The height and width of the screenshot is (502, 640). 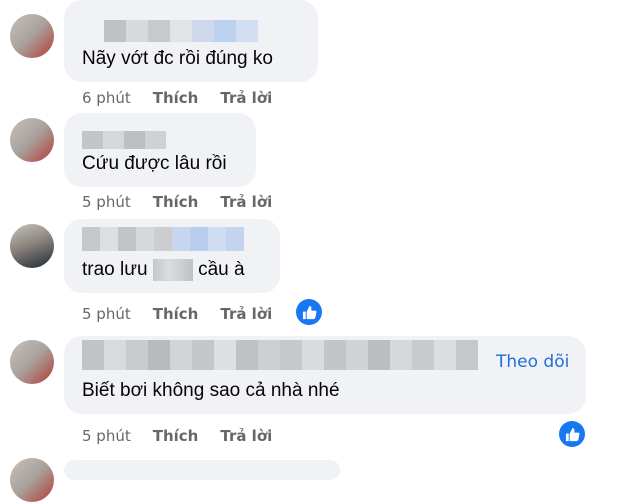 What do you see at coordinates (154, 163) in the screenshot?
I see `comment-text: Cứu được lâu rồi` at bounding box center [154, 163].